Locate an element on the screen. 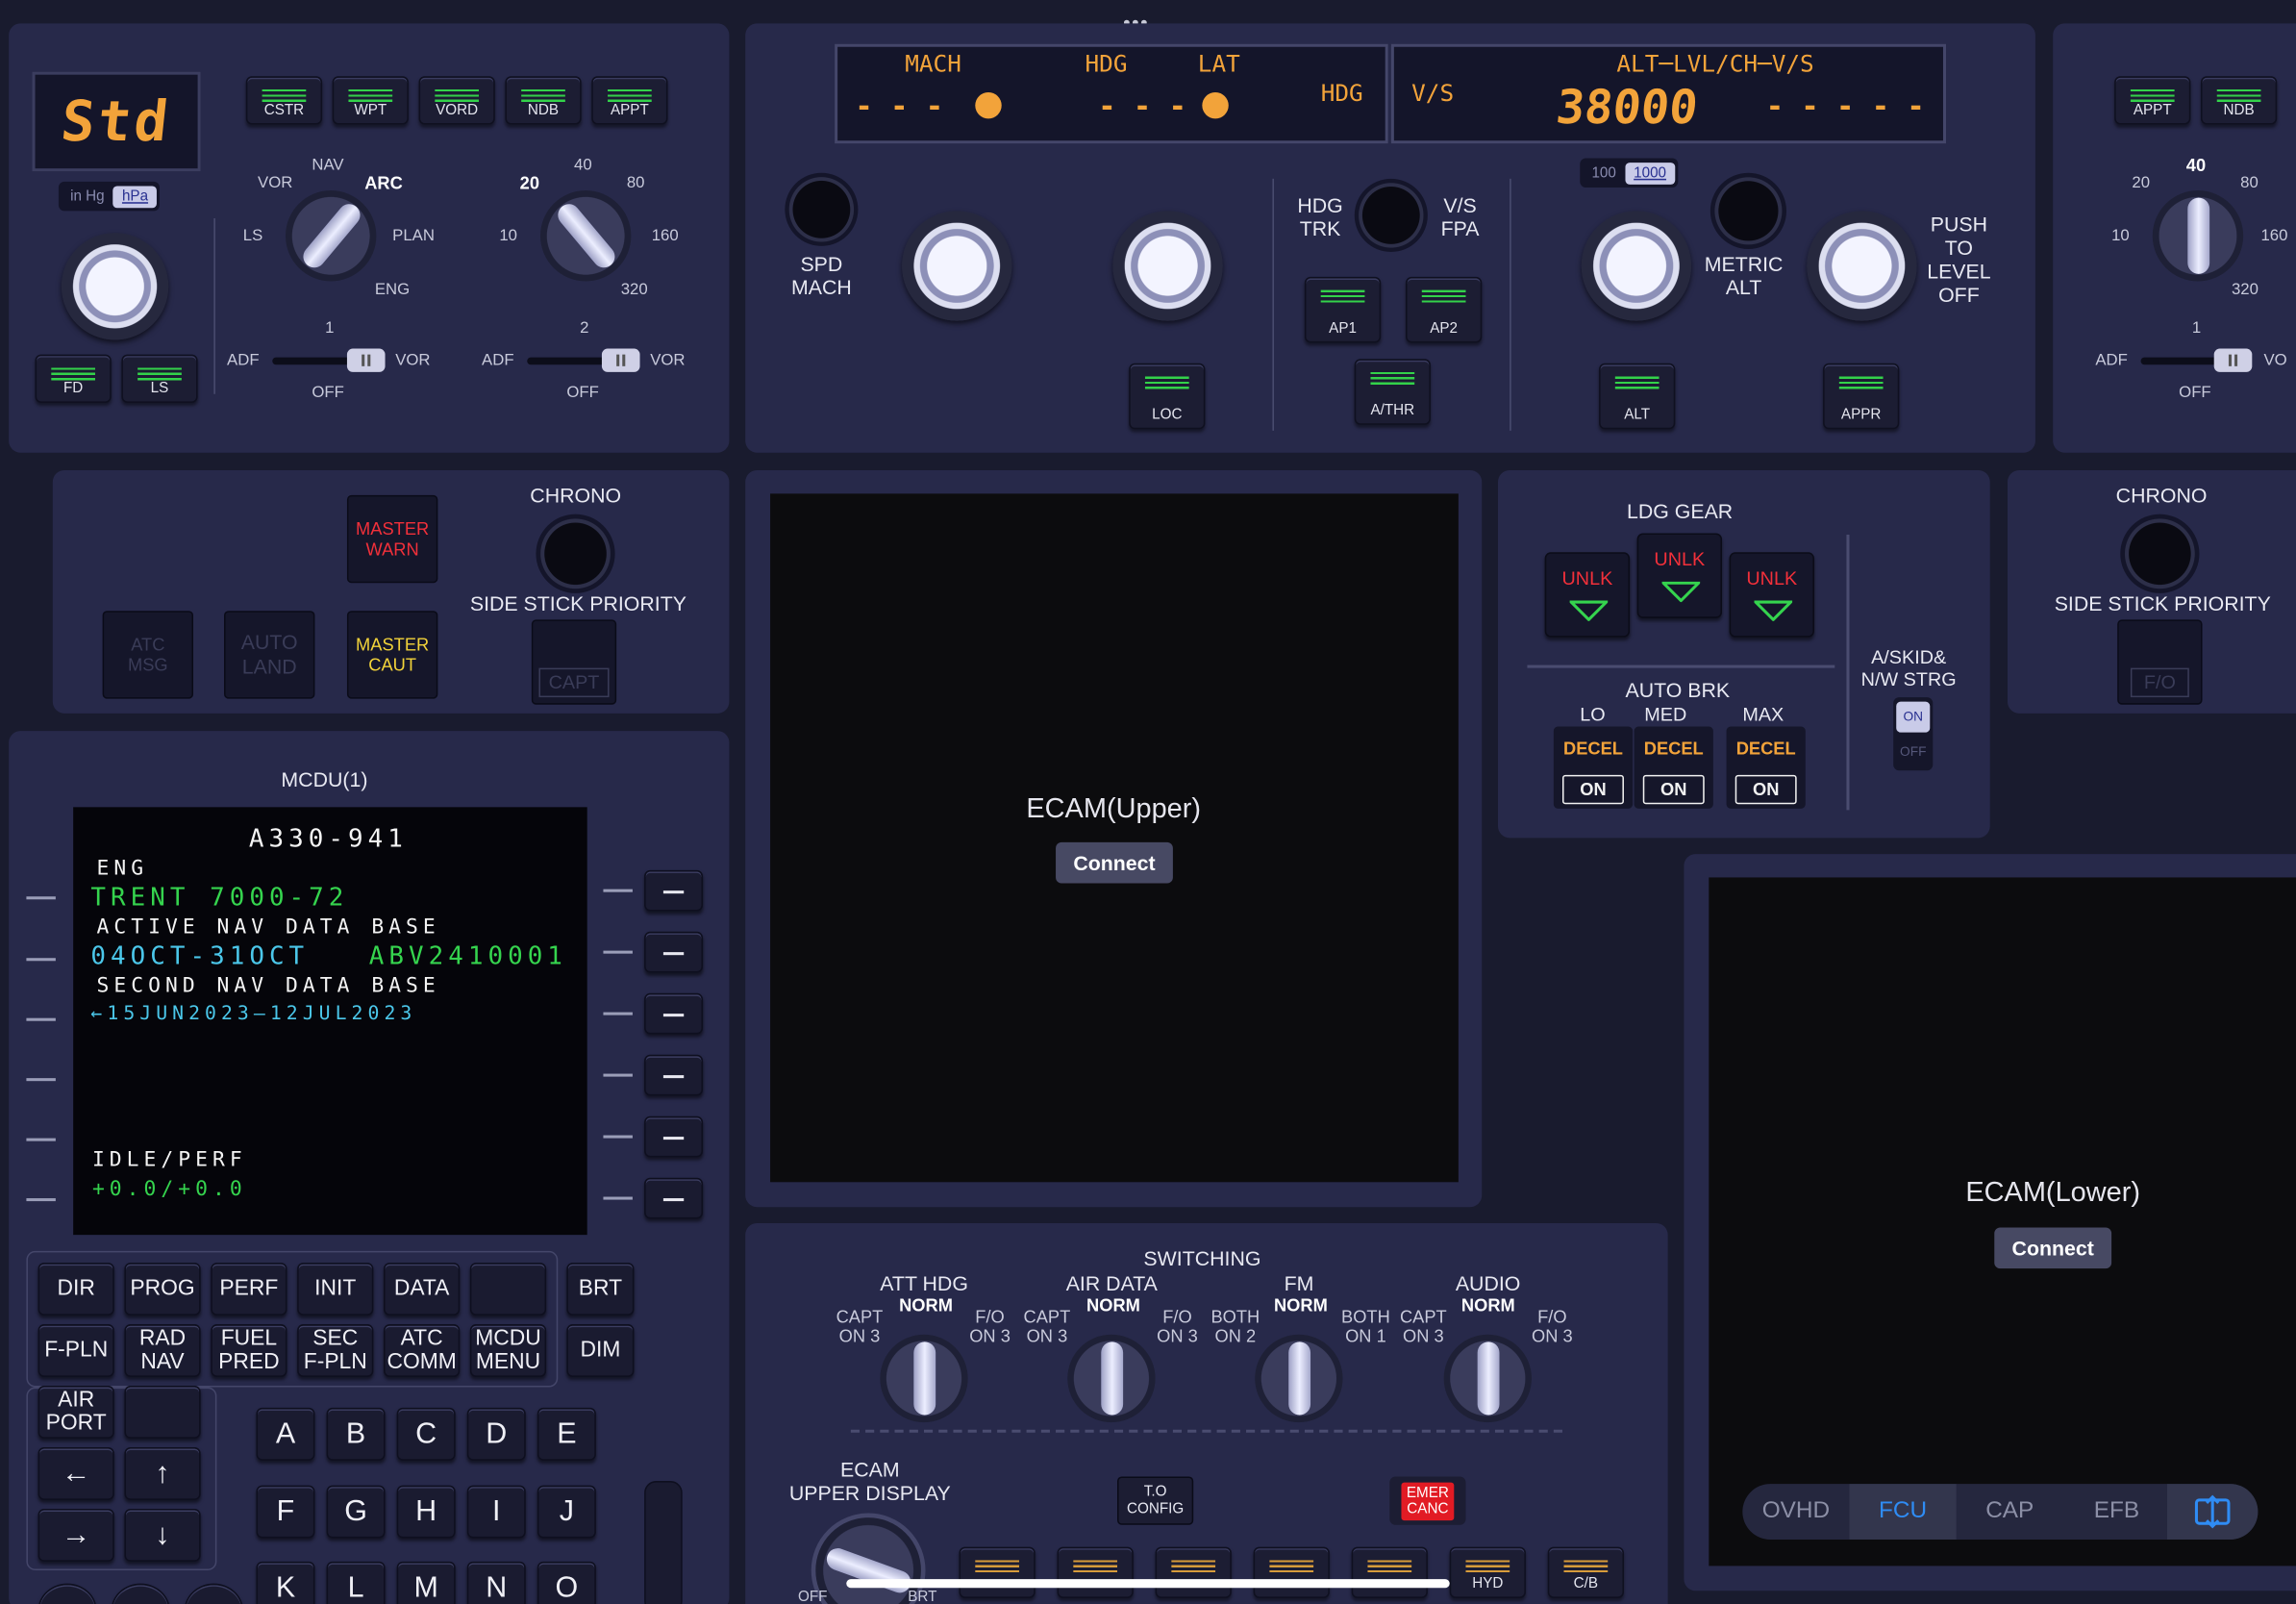  key-c: C is located at coordinates (426, 1434).